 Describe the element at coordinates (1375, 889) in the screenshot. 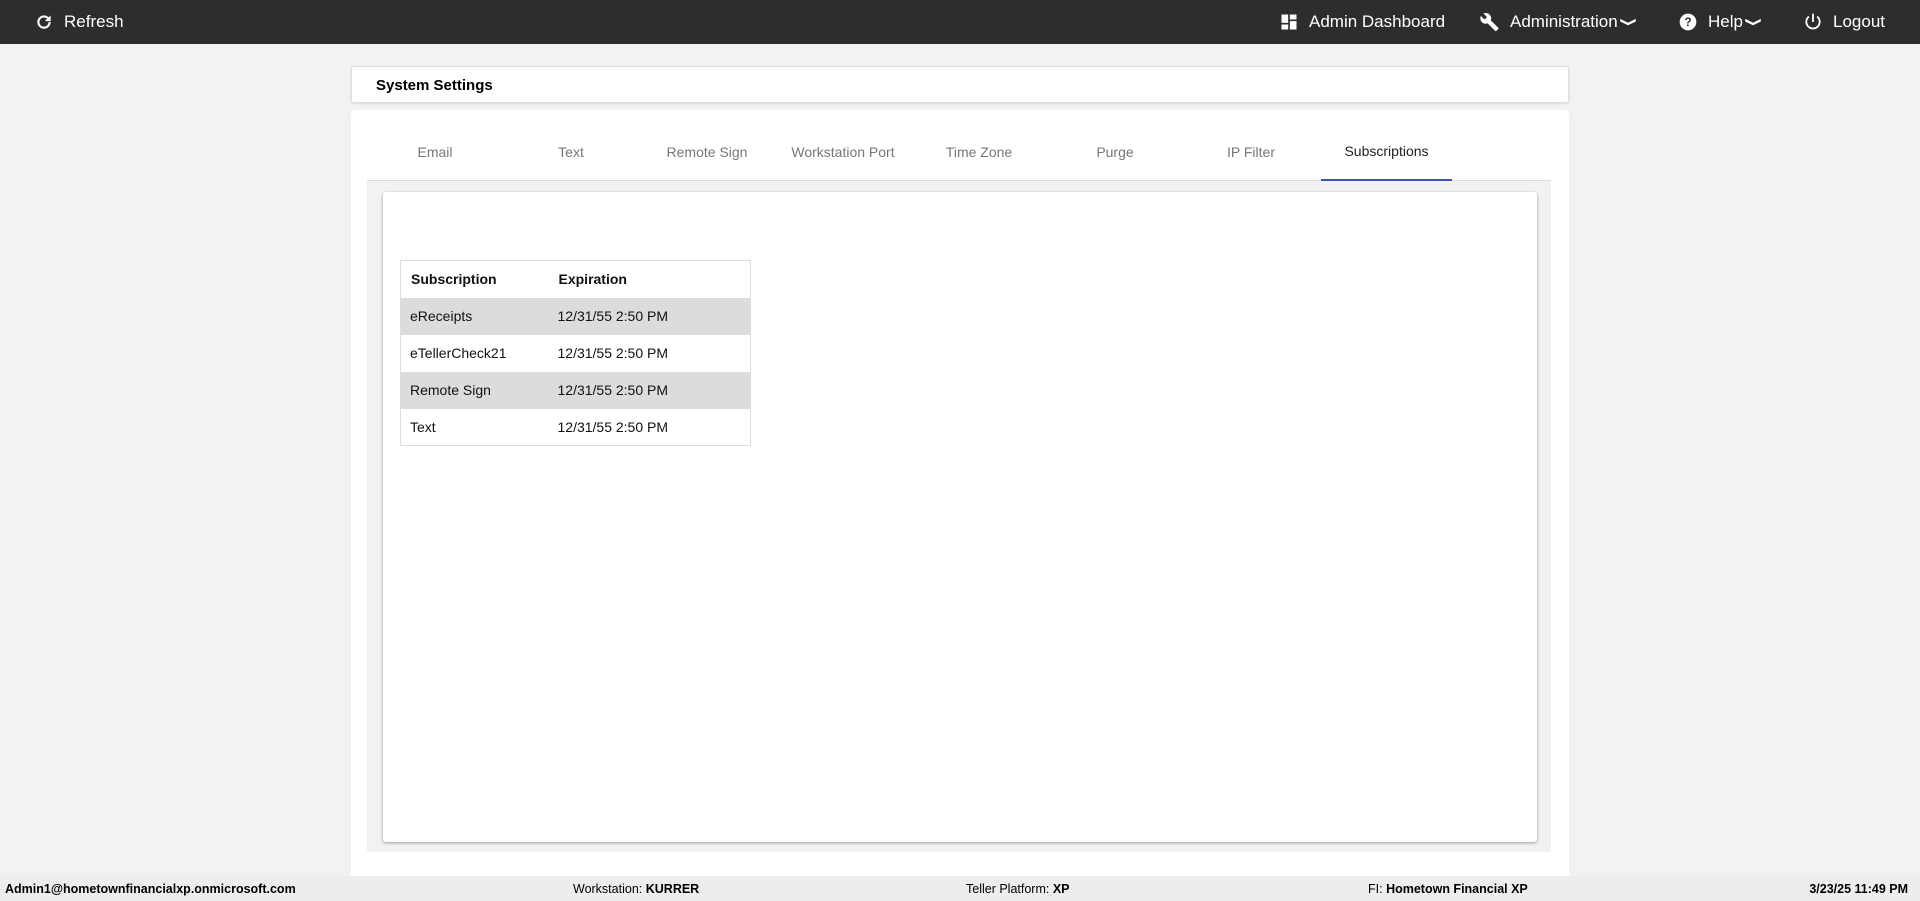

I see `fi-label: FI:` at that location.